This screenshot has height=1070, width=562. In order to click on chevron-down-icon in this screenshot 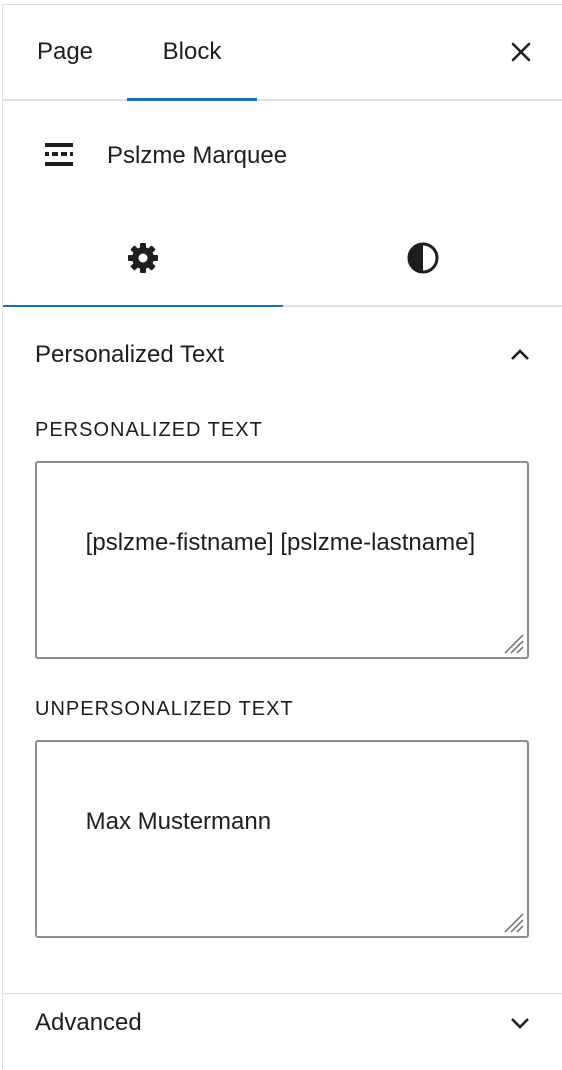, I will do `click(520, 1023)`.